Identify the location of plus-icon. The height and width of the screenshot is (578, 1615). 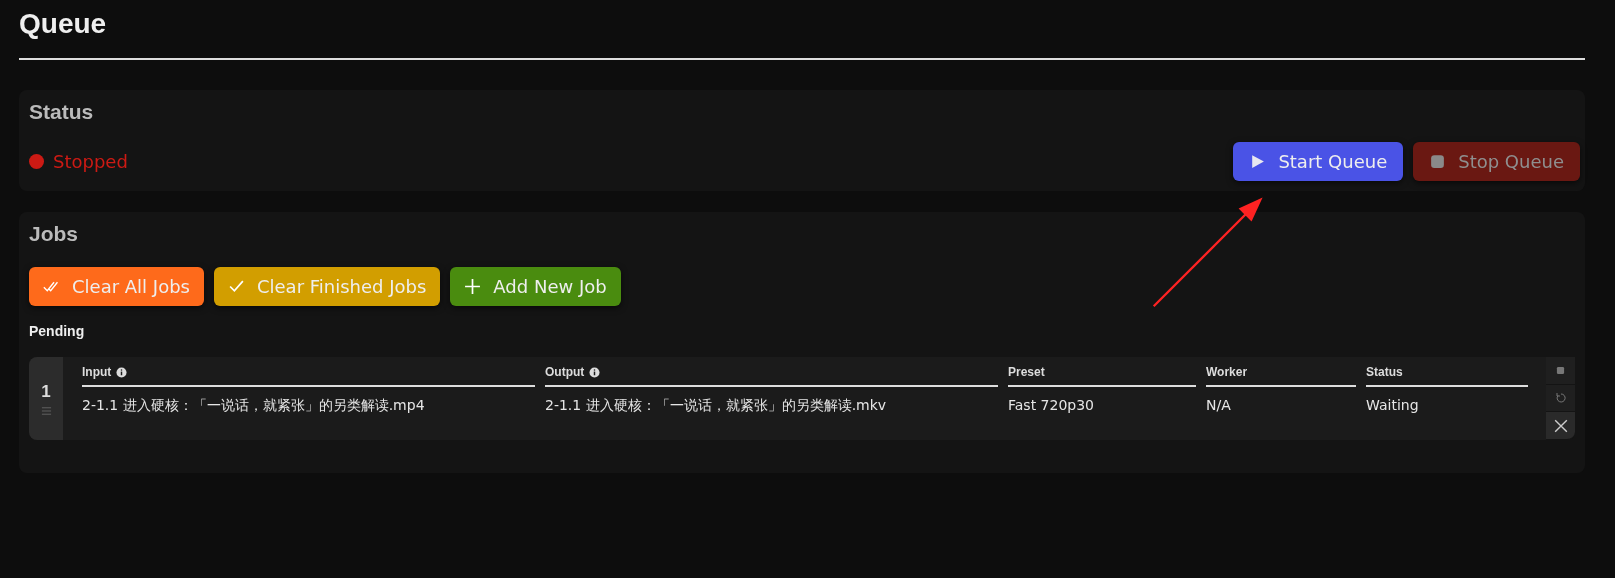
(473, 286).